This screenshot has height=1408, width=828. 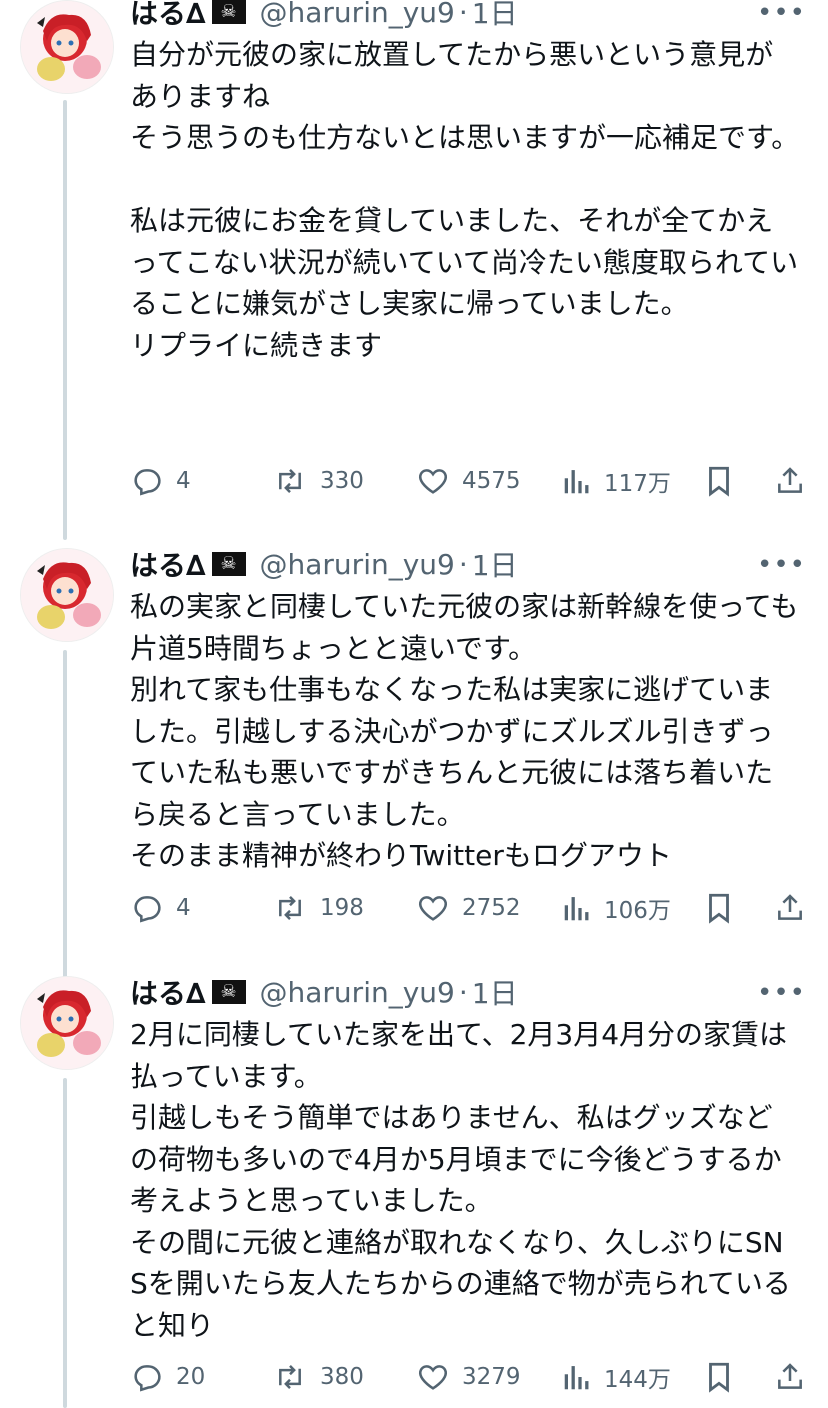 What do you see at coordinates (342, 481) in the screenshot?
I see `retweet-count: 330` at bounding box center [342, 481].